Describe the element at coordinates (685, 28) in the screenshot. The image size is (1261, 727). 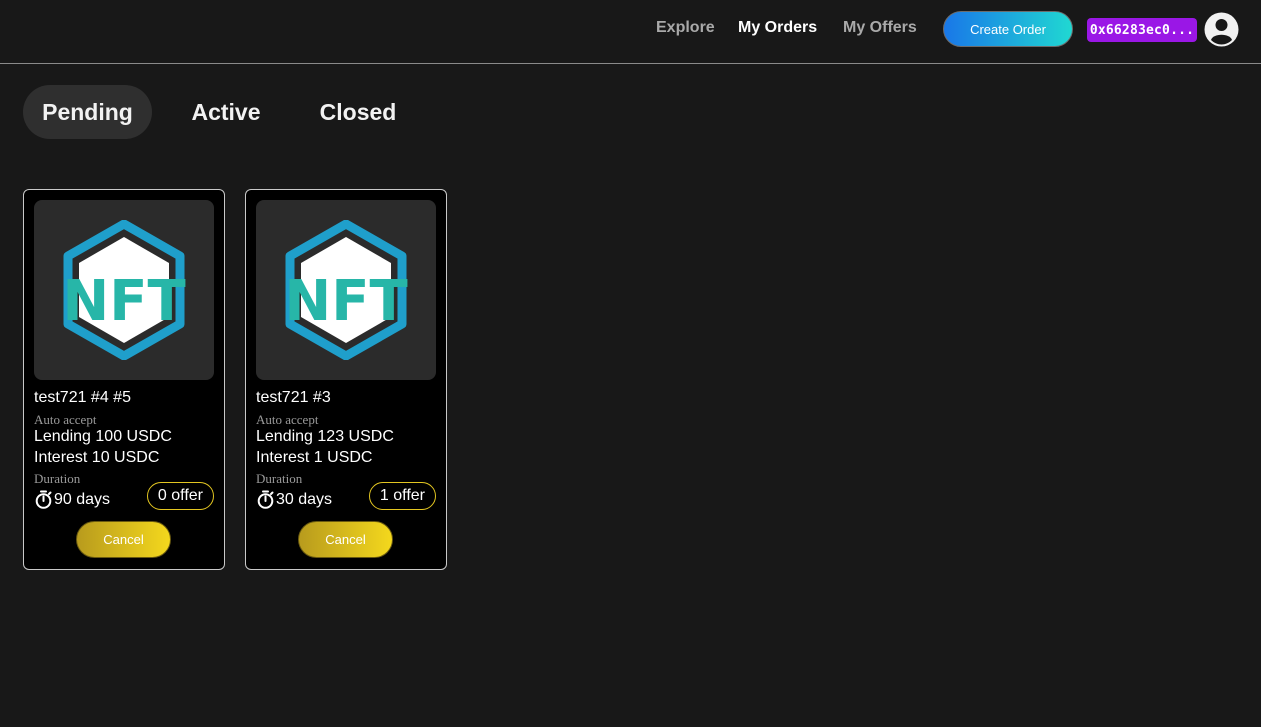
I see `nav-explore-link: Explore` at that location.